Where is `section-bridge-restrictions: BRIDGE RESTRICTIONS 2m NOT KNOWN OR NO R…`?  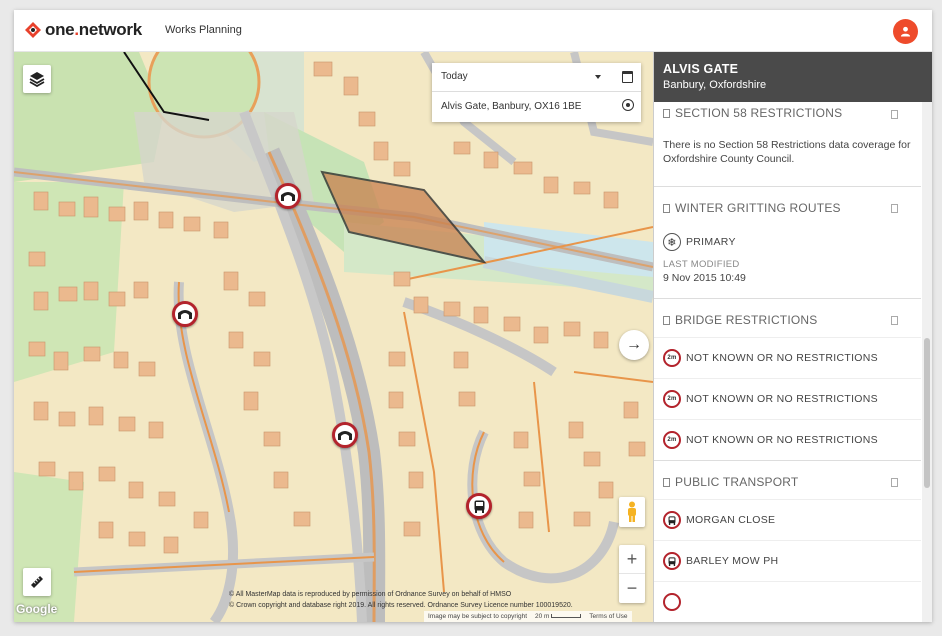 section-bridge-restrictions: BRIDGE RESTRICTIONS 2m NOT KNOWN OR NO R… is located at coordinates (787, 380).